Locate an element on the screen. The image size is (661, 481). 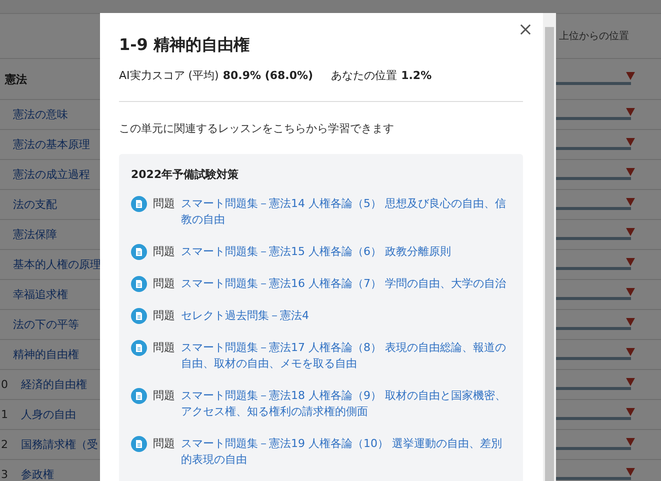
unit-link: 経済的自由権 is located at coordinates (50, 384).